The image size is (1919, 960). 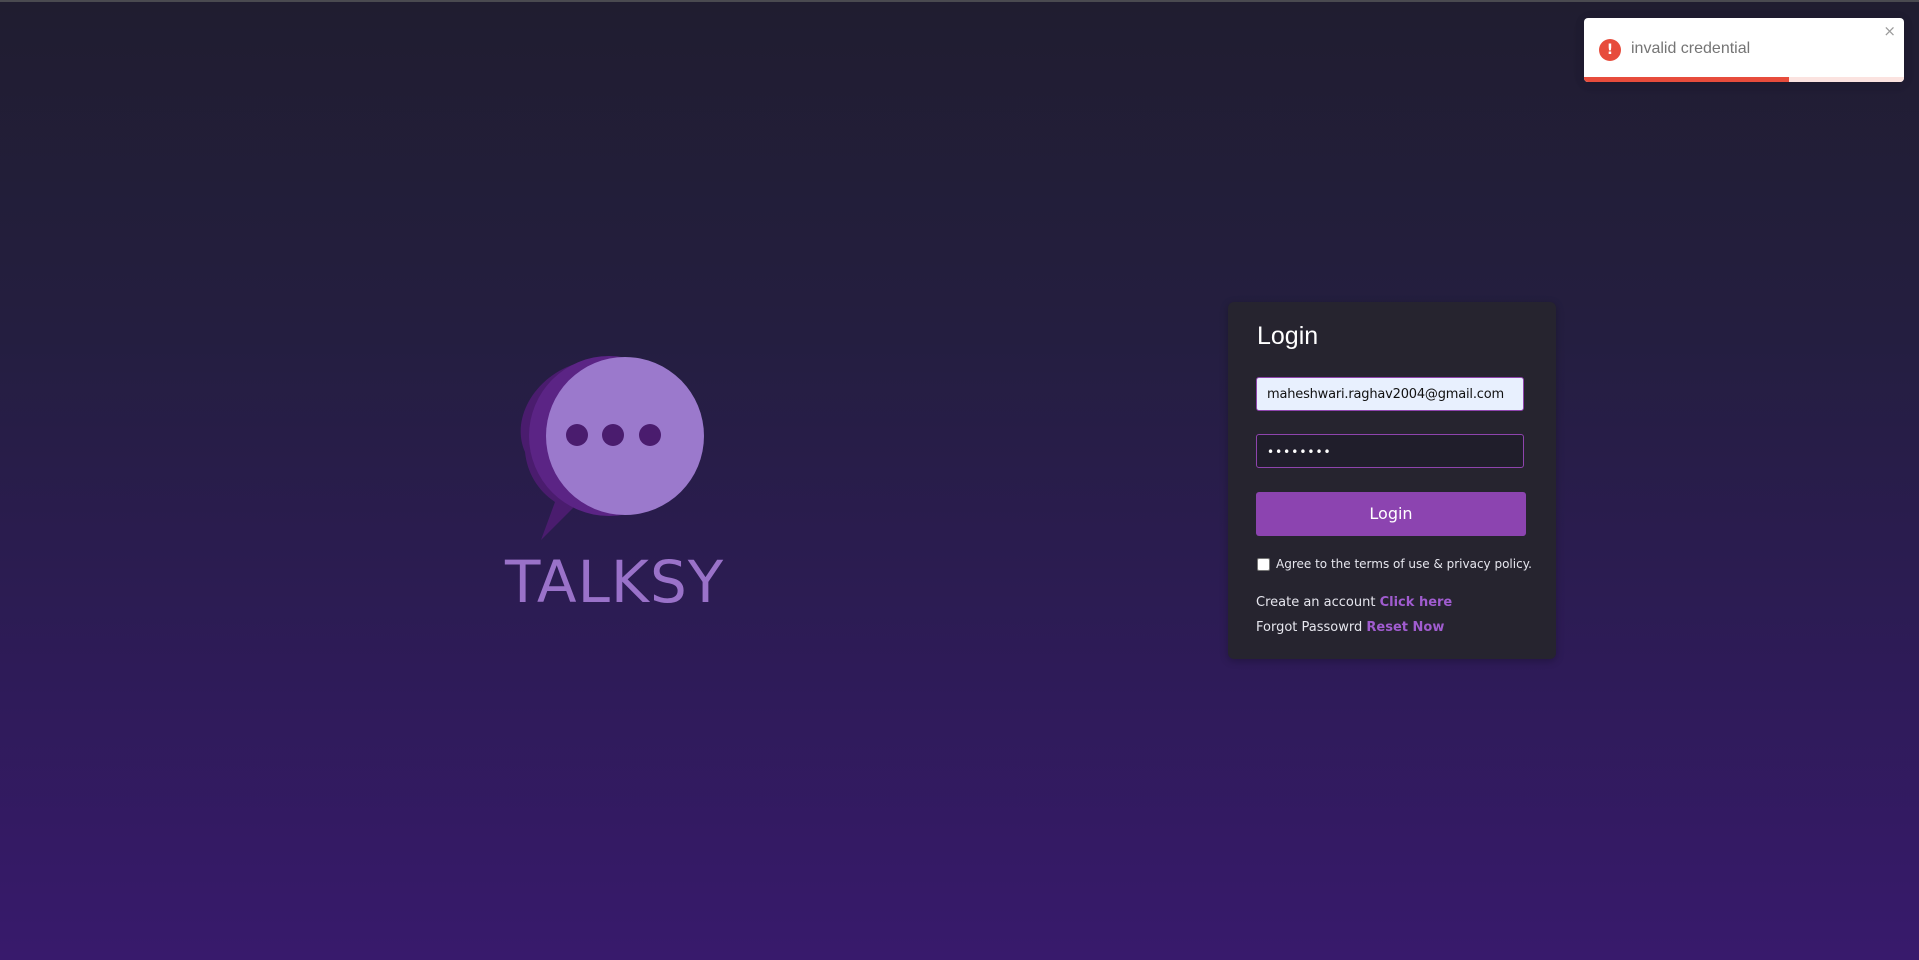 I want to click on toast-progress-bar, so click(x=1686, y=79).